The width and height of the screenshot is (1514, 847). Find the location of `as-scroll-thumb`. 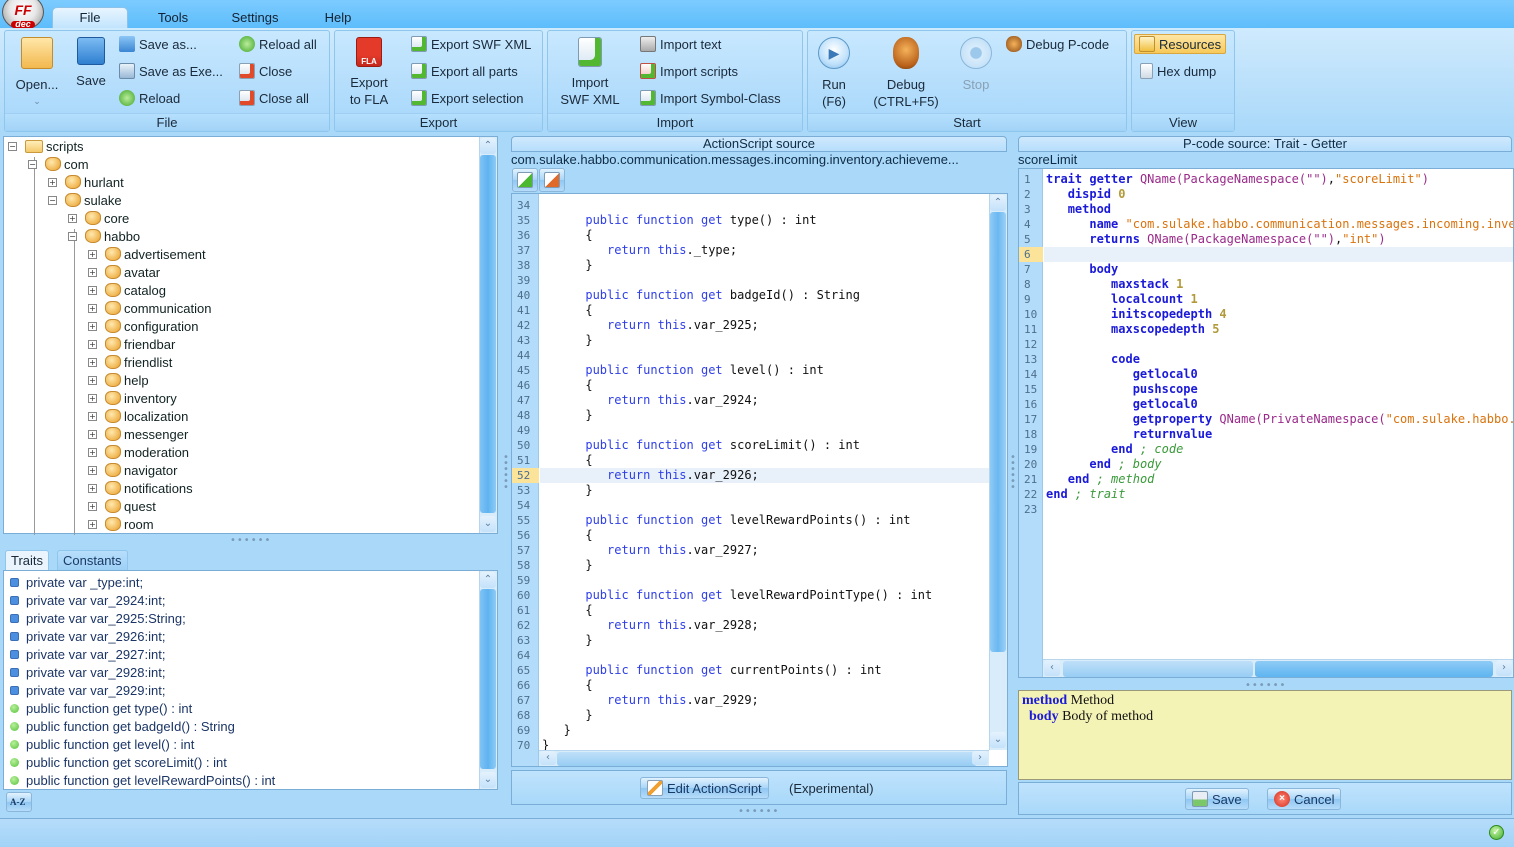

as-scroll-thumb is located at coordinates (998, 432).